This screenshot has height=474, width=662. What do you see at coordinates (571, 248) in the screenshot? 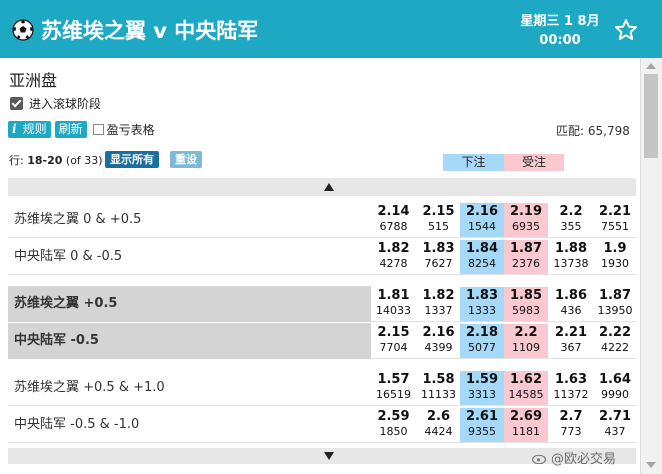
I see `odds-price: 1.88` at bounding box center [571, 248].